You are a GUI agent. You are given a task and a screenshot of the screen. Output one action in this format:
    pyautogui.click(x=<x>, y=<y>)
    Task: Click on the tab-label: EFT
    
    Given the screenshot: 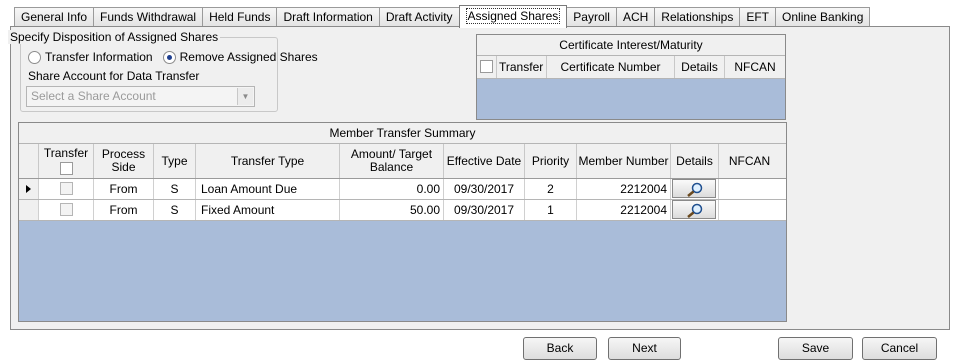 What is the action you would take?
    pyautogui.click(x=758, y=17)
    